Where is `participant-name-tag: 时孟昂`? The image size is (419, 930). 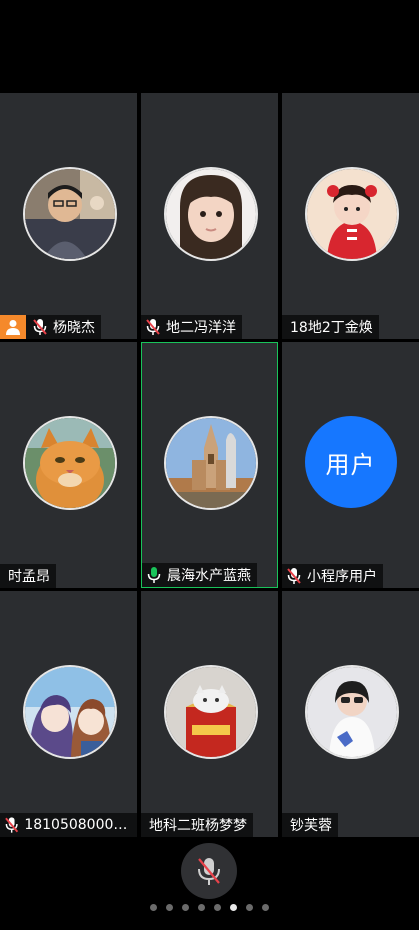 participant-name-tag: 时孟昂 is located at coordinates (28, 576).